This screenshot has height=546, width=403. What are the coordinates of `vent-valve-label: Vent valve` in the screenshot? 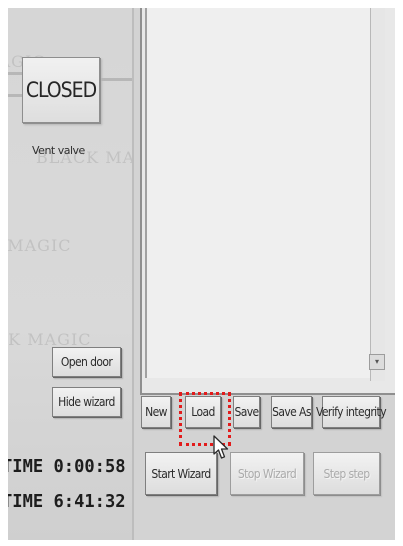 It's located at (58, 150).